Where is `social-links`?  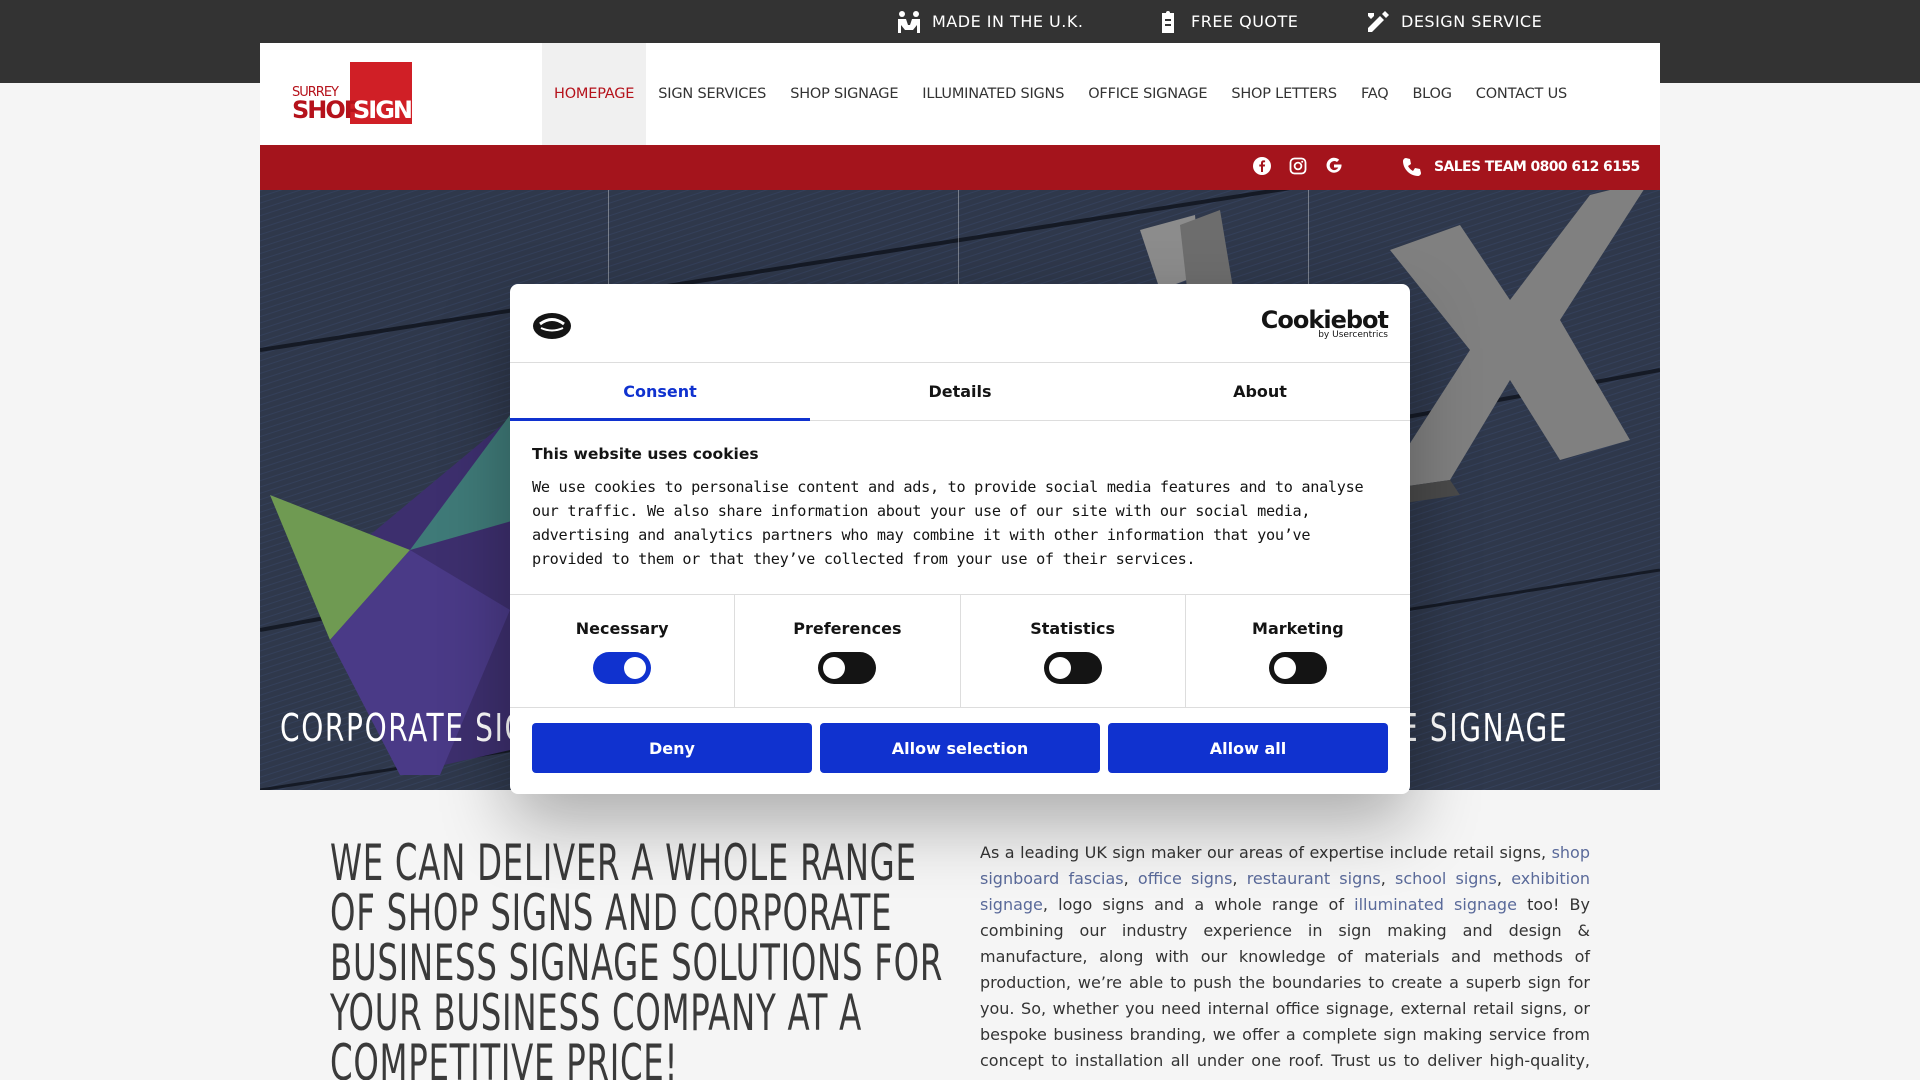
social-links is located at coordinates (1298, 166).